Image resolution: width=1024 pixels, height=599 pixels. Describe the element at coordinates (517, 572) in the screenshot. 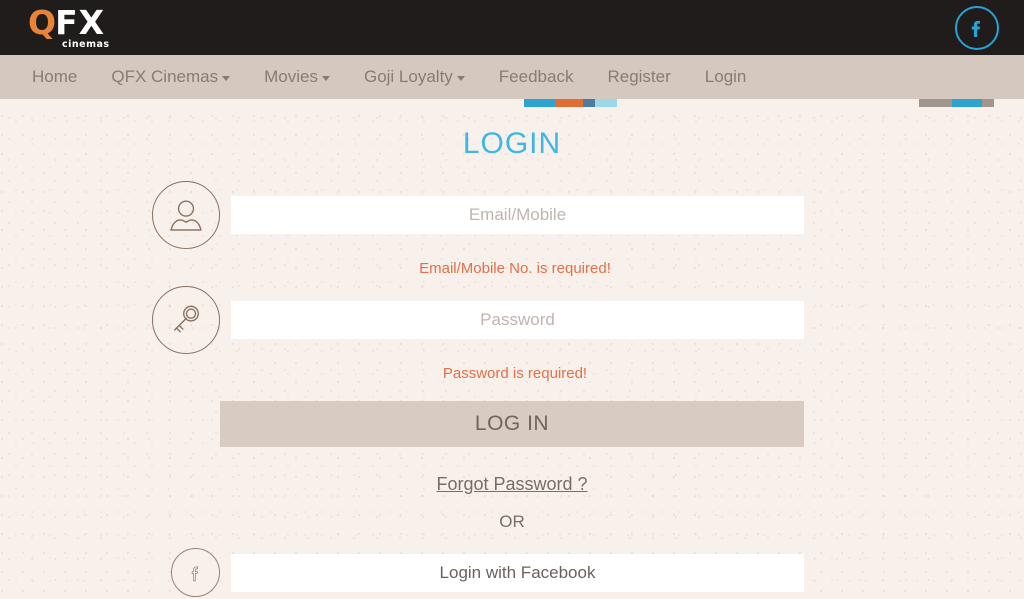

I see `facebook-login-label: Login with Facebook` at that location.